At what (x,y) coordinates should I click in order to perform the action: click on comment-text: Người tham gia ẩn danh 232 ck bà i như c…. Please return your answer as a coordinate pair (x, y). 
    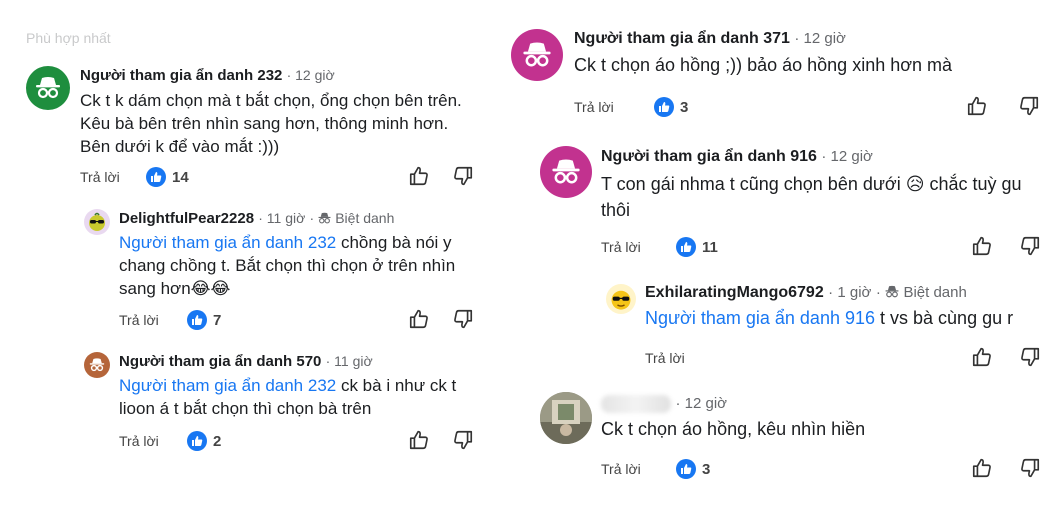
    Looking at the image, I should click on (288, 397).